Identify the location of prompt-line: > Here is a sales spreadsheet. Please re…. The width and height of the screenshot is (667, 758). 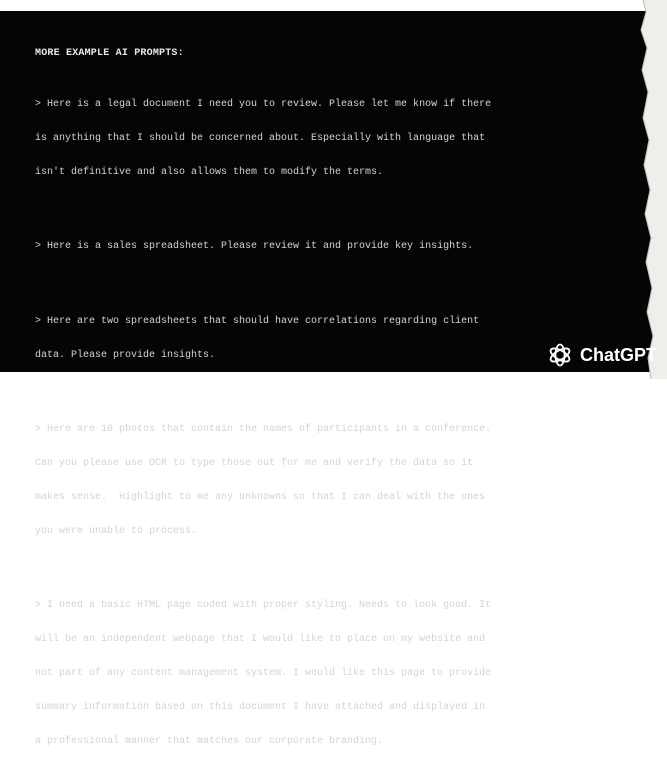
(254, 247).